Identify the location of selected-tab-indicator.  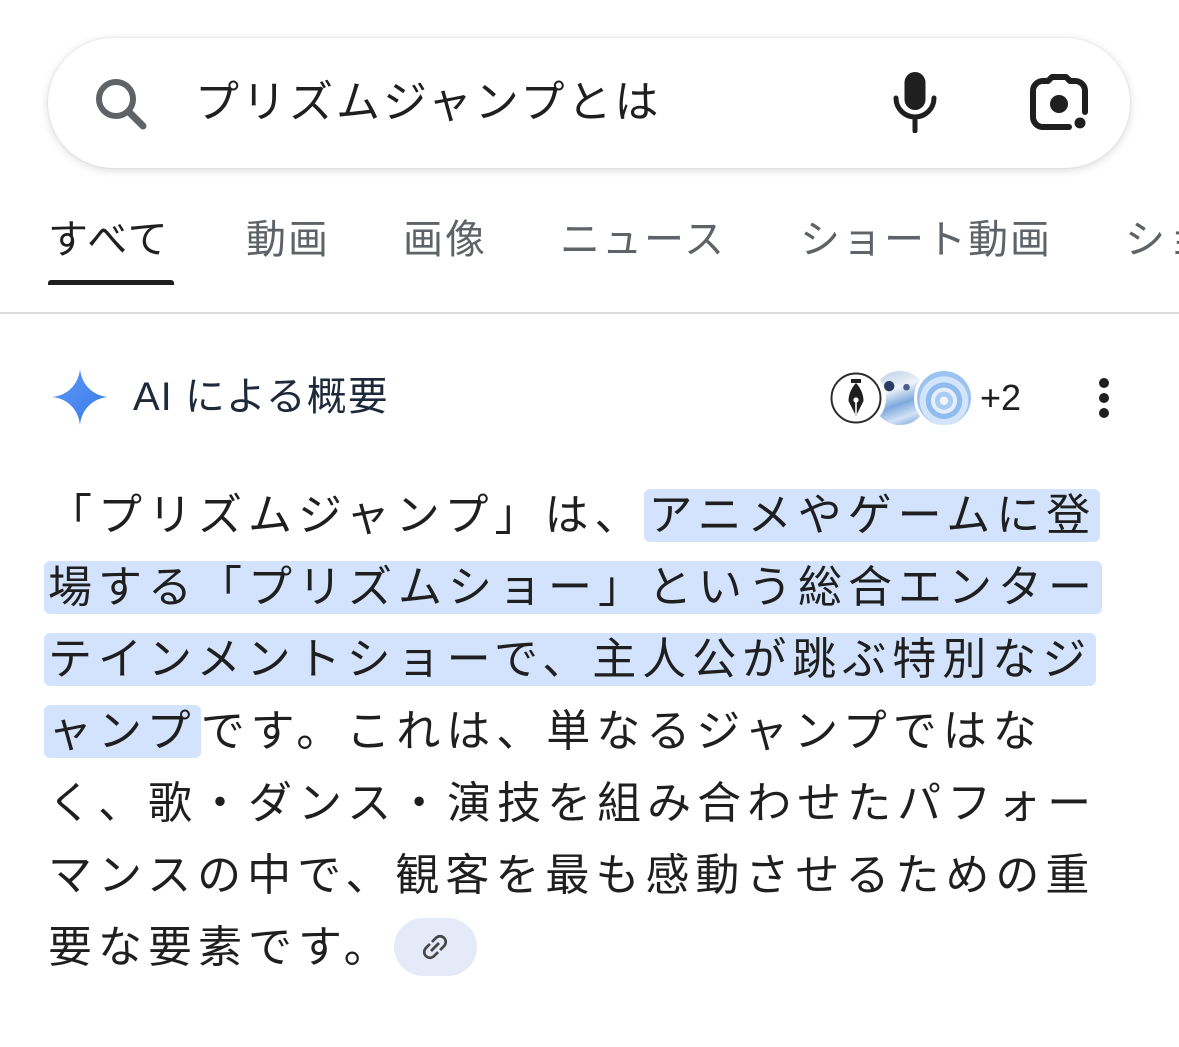
(111, 282).